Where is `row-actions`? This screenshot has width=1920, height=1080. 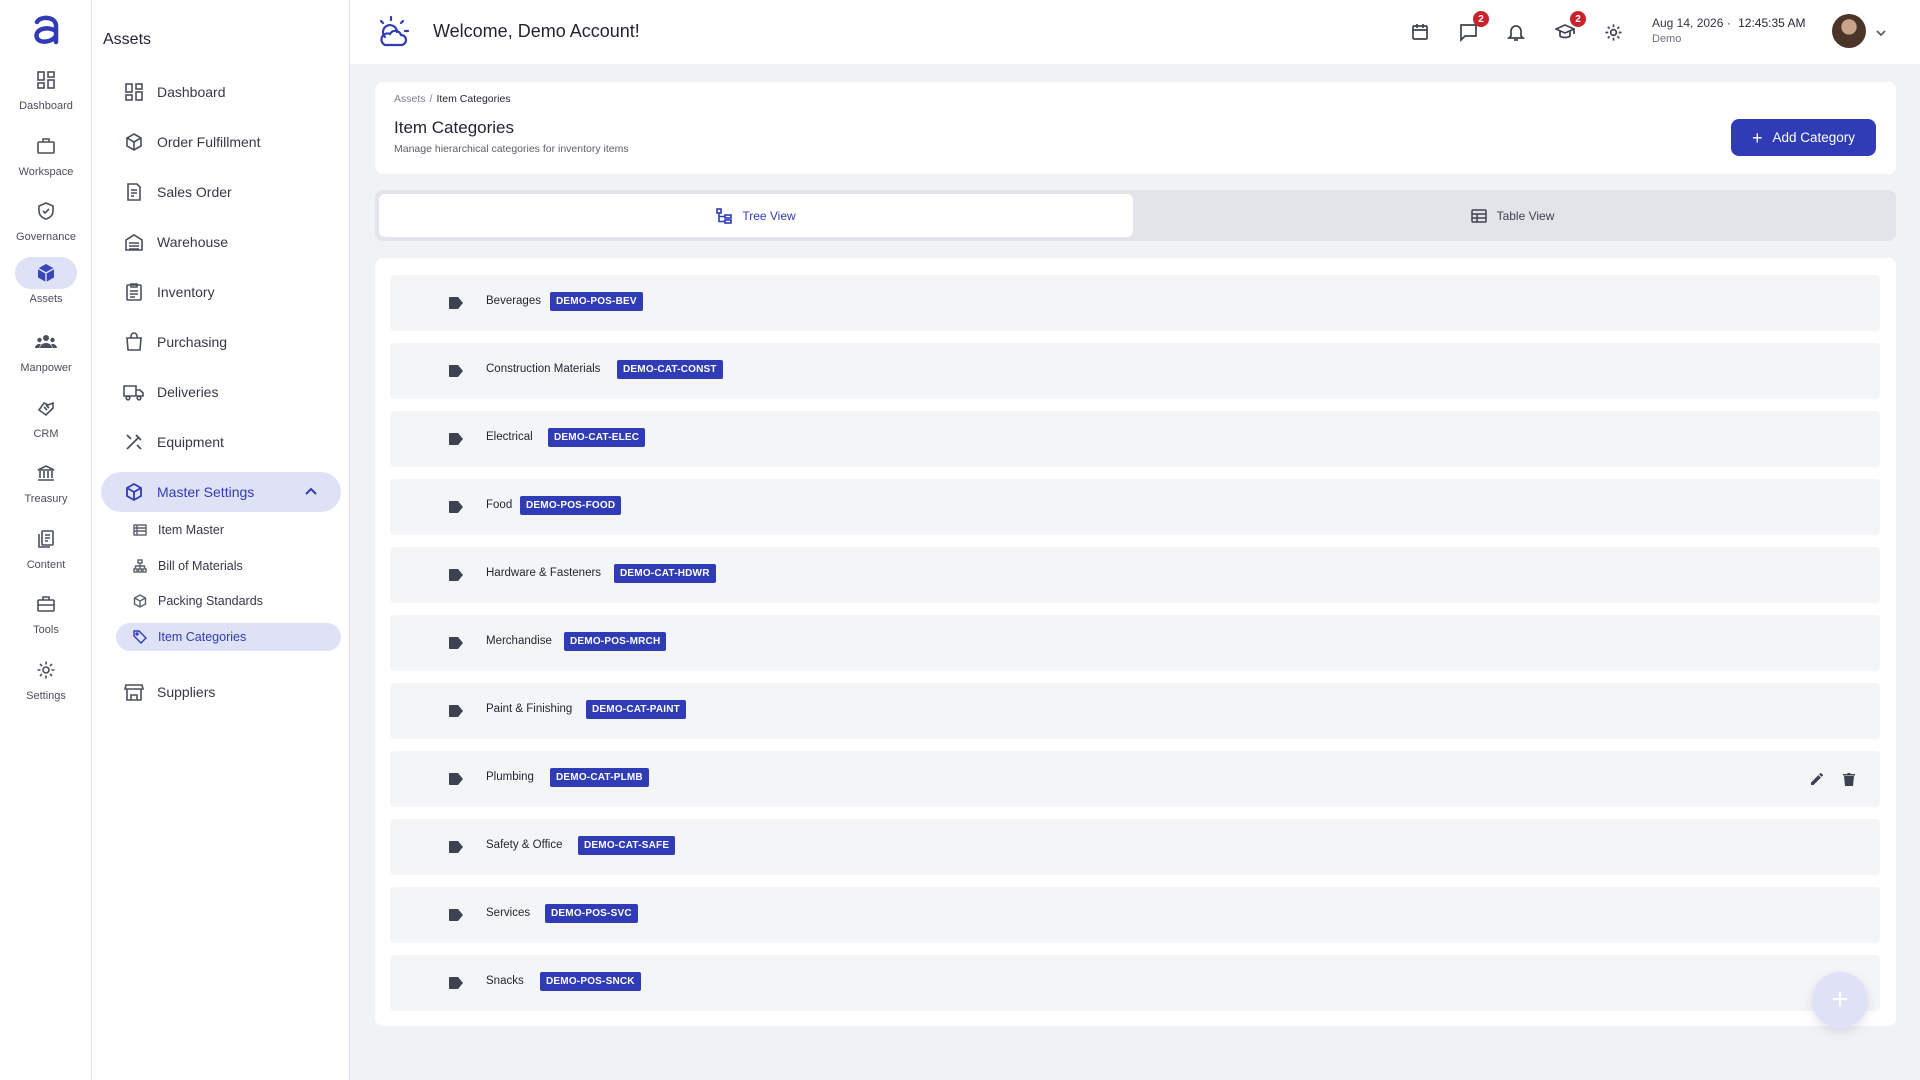
row-actions is located at coordinates (1833, 779).